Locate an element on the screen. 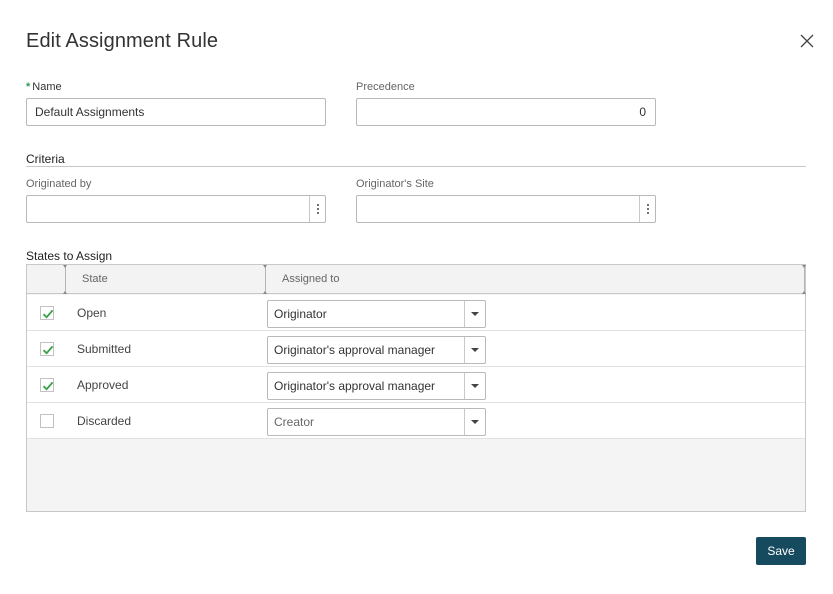  column-header-state: State is located at coordinates (166, 279).